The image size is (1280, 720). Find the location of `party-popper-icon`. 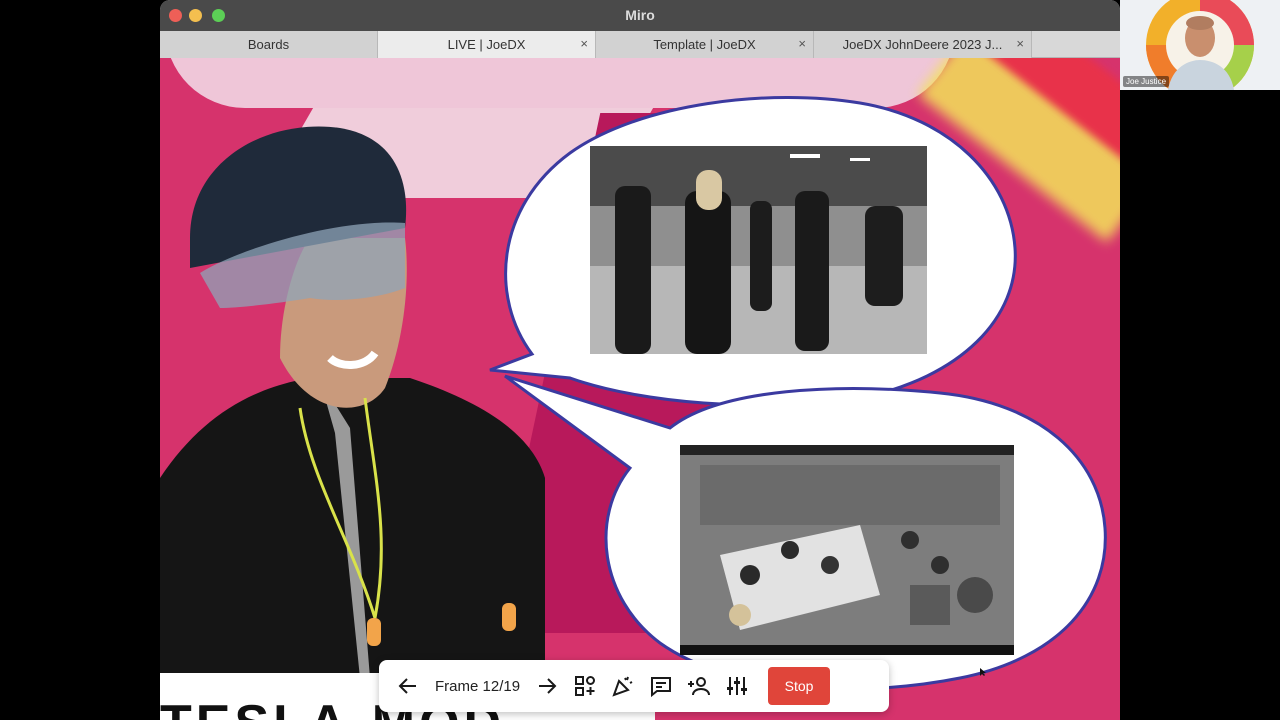

party-popper-icon is located at coordinates (622, 686).